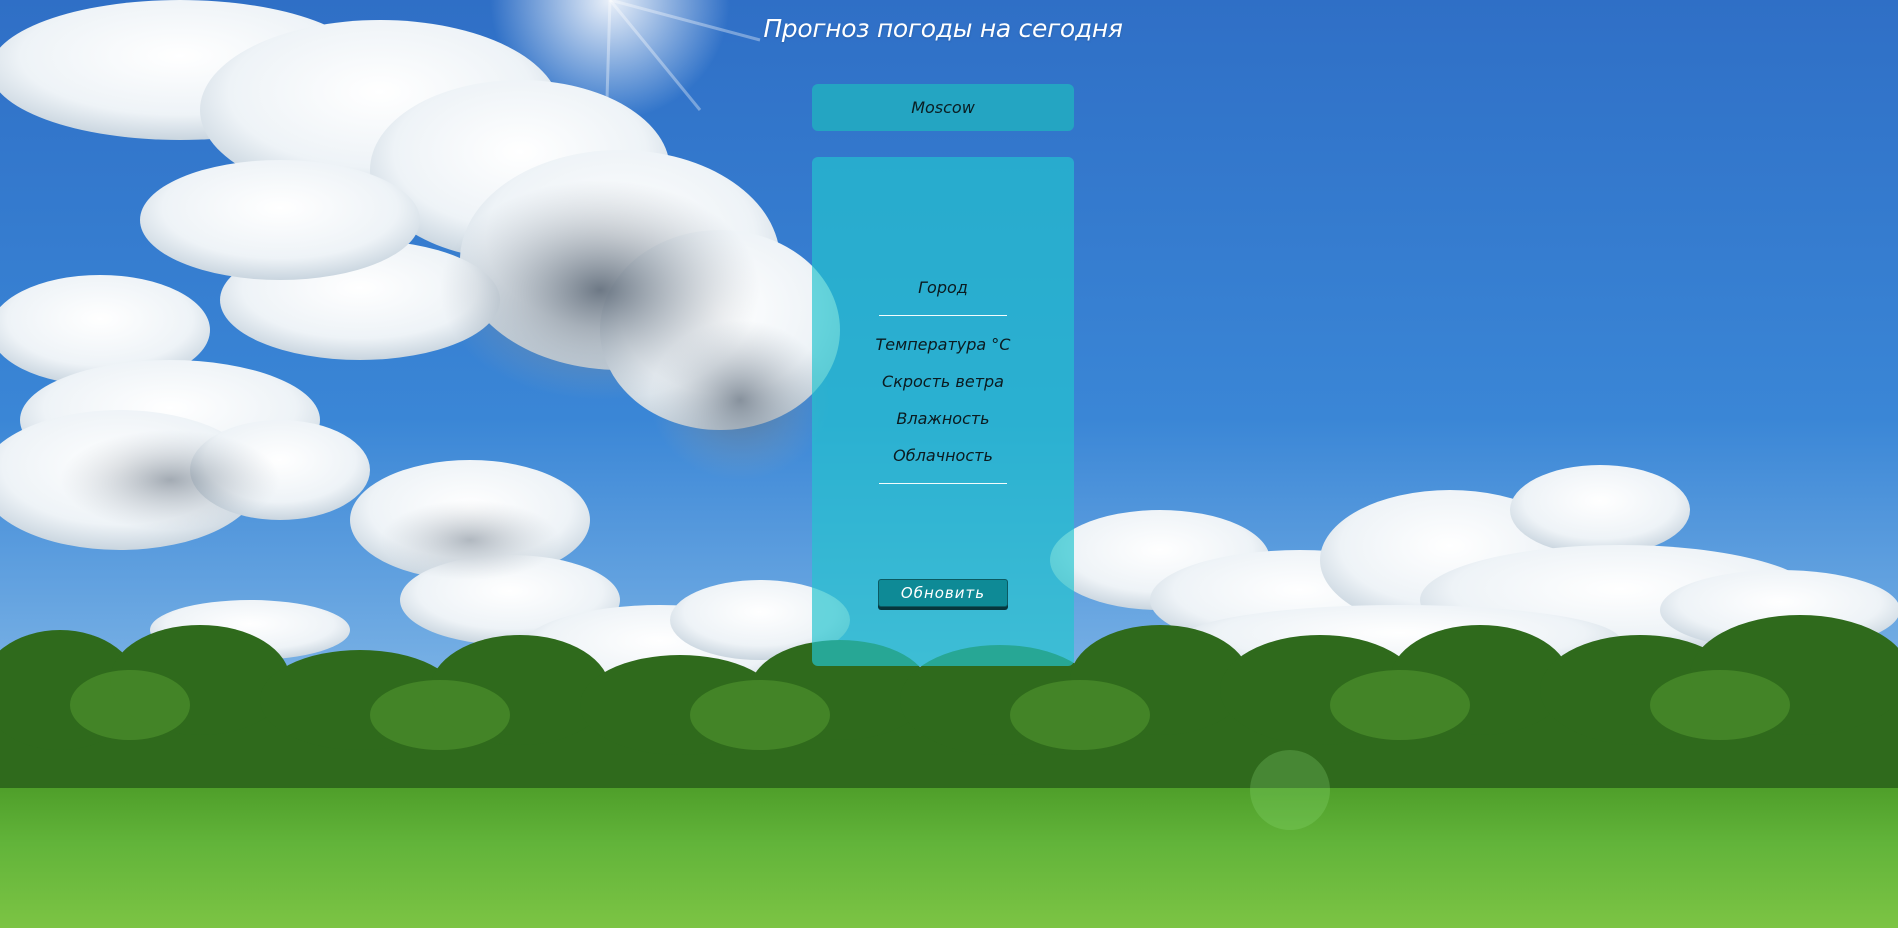  What do you see at coordinates (943, 418) in the screenshot?
I see `humidity-label: Влажность` at bounding box center [943, 418].